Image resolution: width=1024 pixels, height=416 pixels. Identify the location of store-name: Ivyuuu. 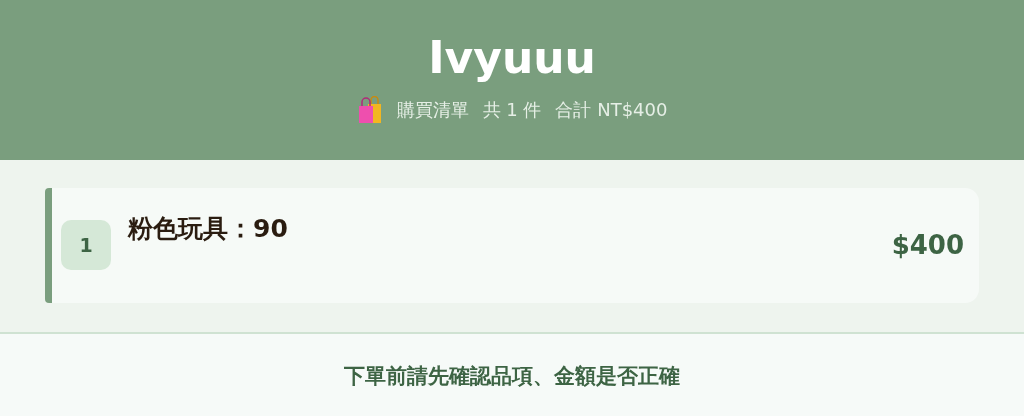
(512, 58).